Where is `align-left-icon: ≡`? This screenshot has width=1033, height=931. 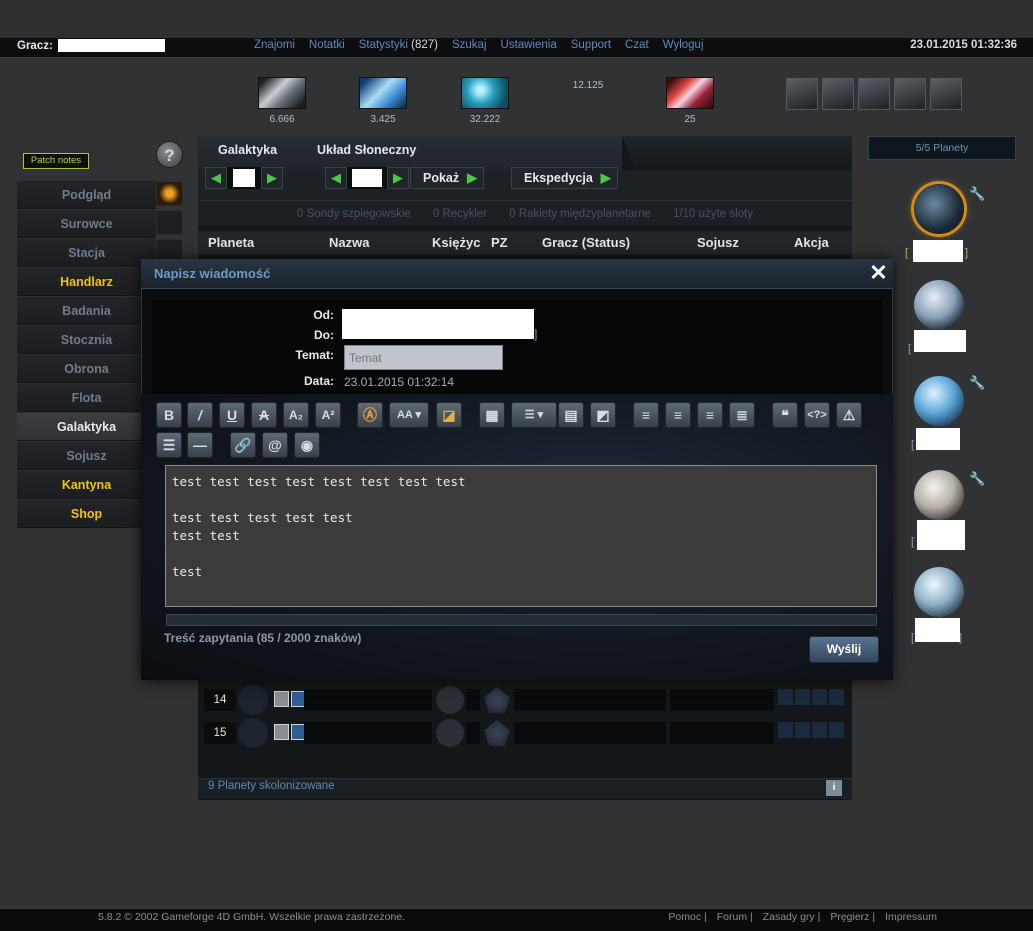 align-left-icon: ≡ is located at coordinates (646, 415).